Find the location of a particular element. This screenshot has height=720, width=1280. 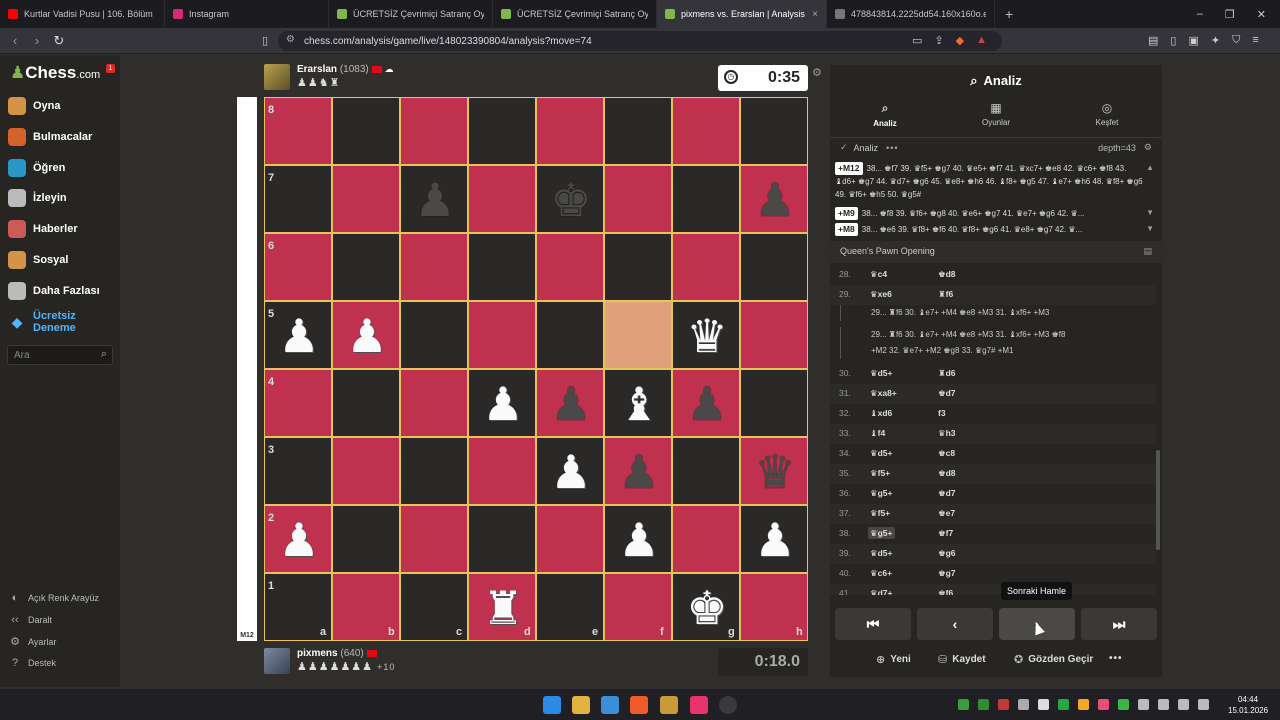

square-d5 is located at coordinates (502, 335).